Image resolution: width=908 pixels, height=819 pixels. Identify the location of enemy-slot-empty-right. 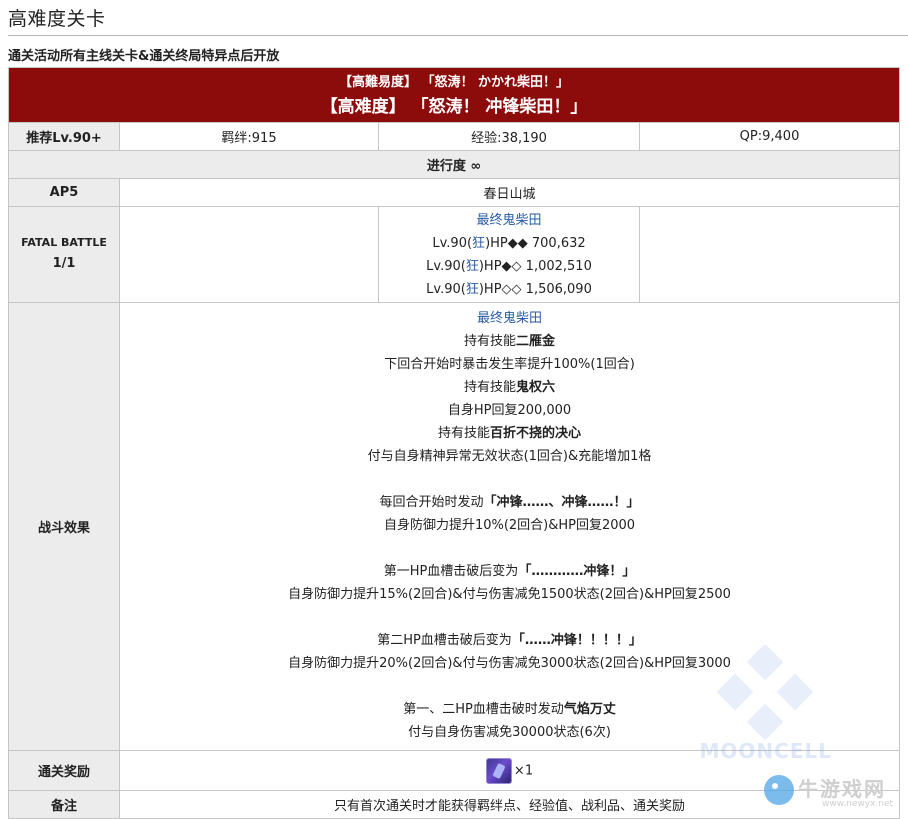
(769, 254).